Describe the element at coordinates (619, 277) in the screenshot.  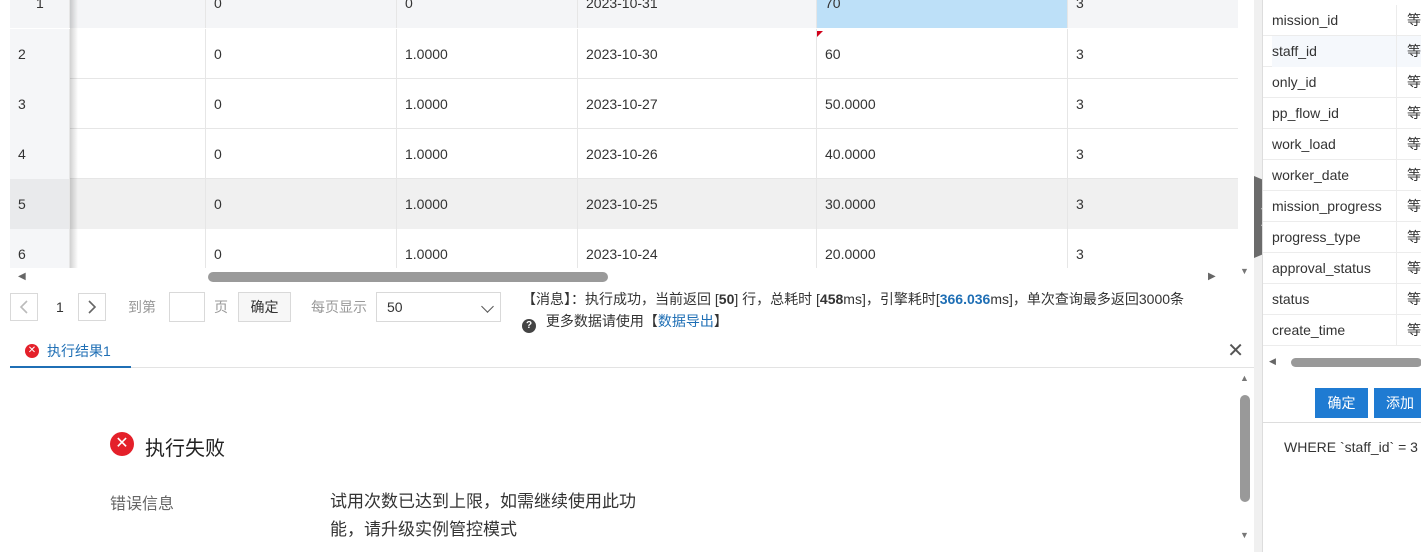
I see `grid-horizontal-scrollbar: ◀ ▶` at that location.